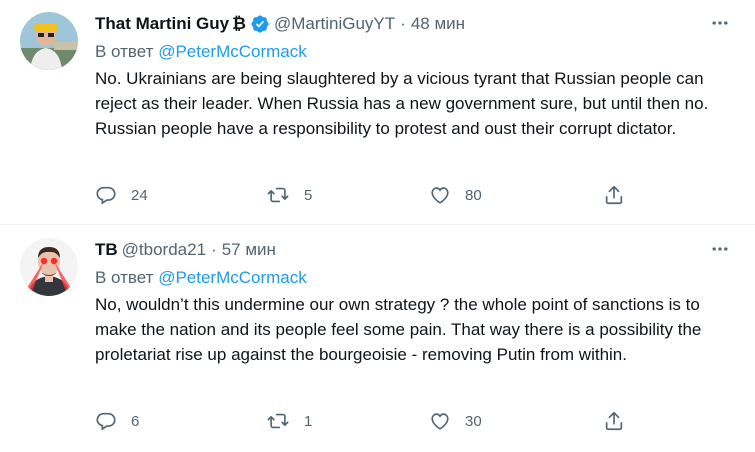  What do you see at coordinates (121, 195) in the screenshot?
I see `reply-button: 24` at bounding box center [121, 195].